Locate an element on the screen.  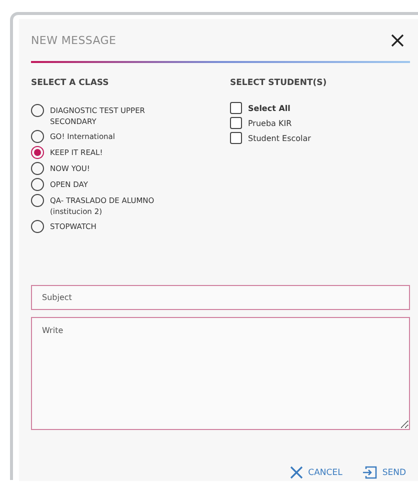
cancel-button: CANCEL is located at coordinates (316, 472).